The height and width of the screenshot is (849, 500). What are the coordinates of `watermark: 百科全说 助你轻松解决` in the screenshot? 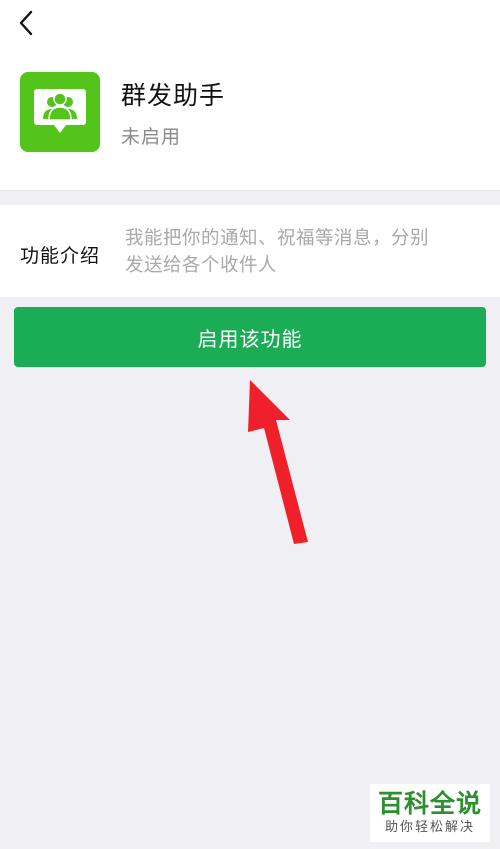 It's located at (430, 813).